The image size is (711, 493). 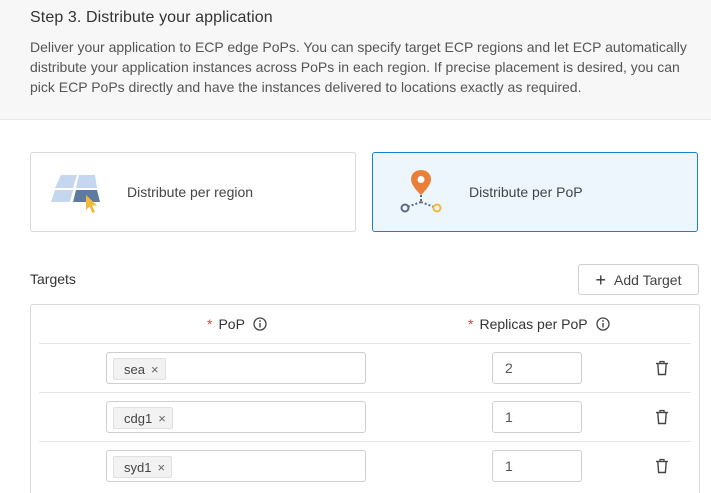 I want to click on table-row: sea ×, so click(x=365, y=367).